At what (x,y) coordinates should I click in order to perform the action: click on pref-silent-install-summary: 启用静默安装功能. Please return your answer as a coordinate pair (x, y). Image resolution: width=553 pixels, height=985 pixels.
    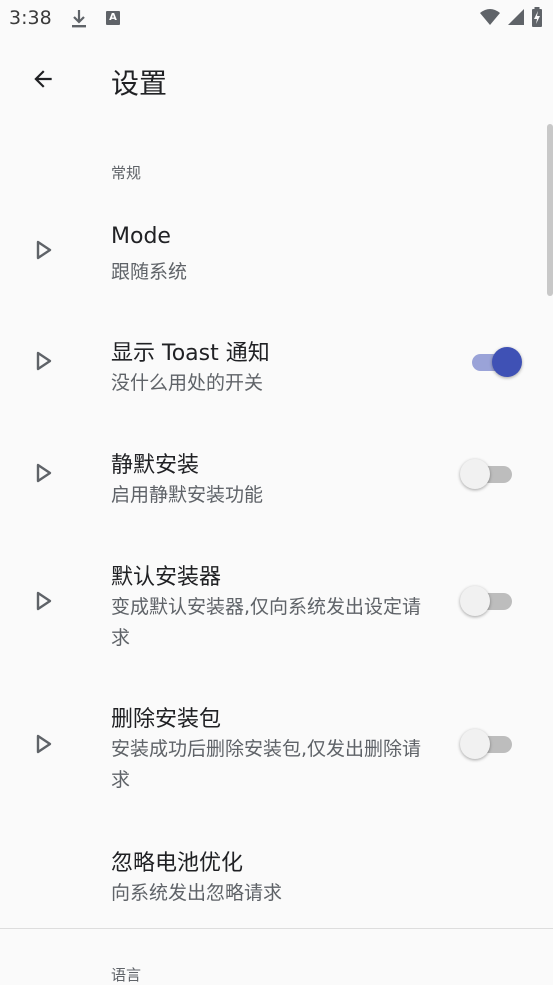
    Looking at the image, I should click on (187, 495).